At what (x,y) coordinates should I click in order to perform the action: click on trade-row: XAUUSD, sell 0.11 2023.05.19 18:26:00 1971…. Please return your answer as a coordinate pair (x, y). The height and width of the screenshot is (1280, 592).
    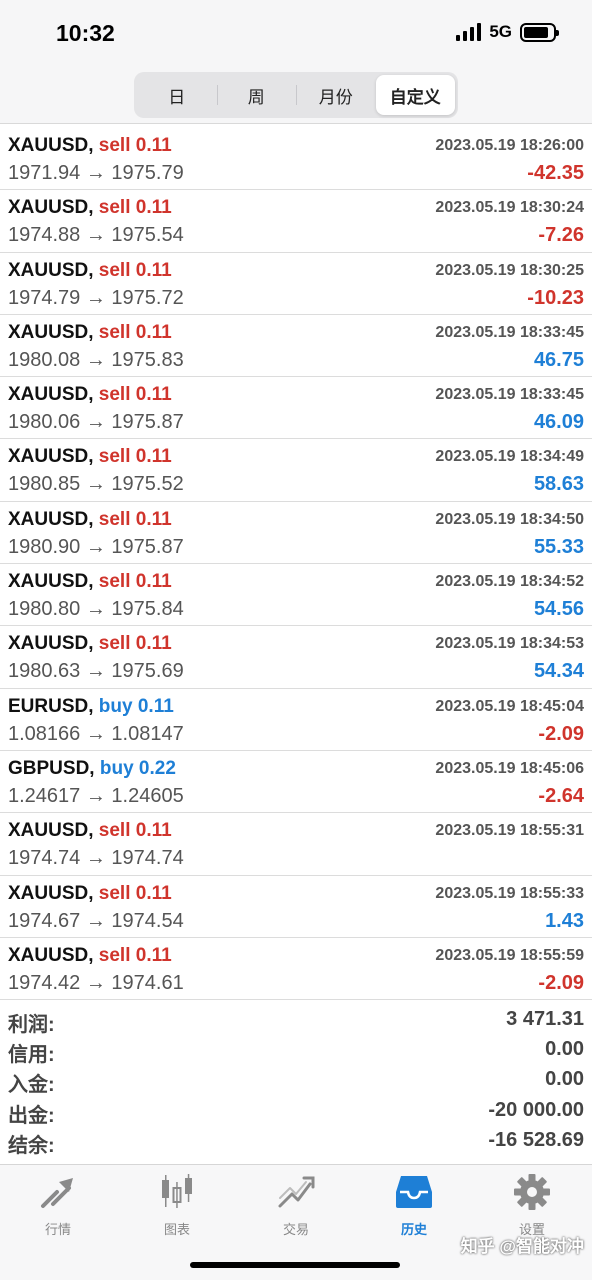
    Looking at the image, I should click on (296, 159).